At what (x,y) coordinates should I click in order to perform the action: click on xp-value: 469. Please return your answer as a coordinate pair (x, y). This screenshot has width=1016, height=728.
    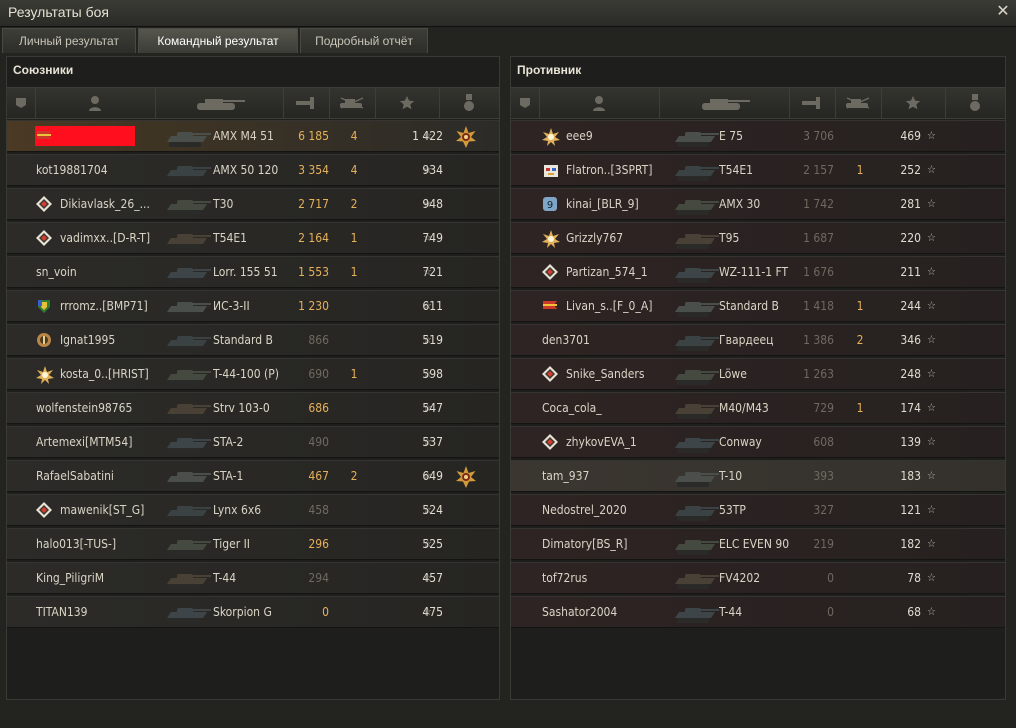
    Looking at the image, I should click on (910, 136).